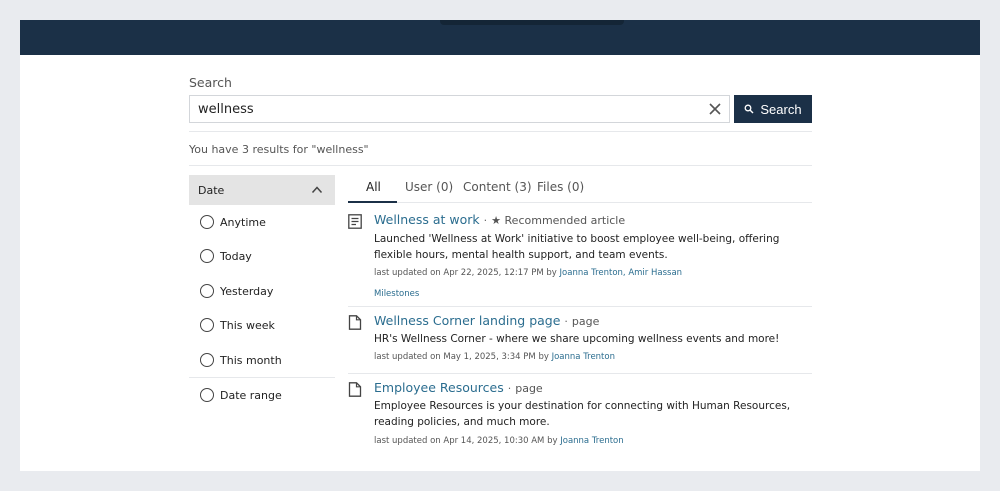  I want to click on tab-content: Content (3), so click(497, 187).